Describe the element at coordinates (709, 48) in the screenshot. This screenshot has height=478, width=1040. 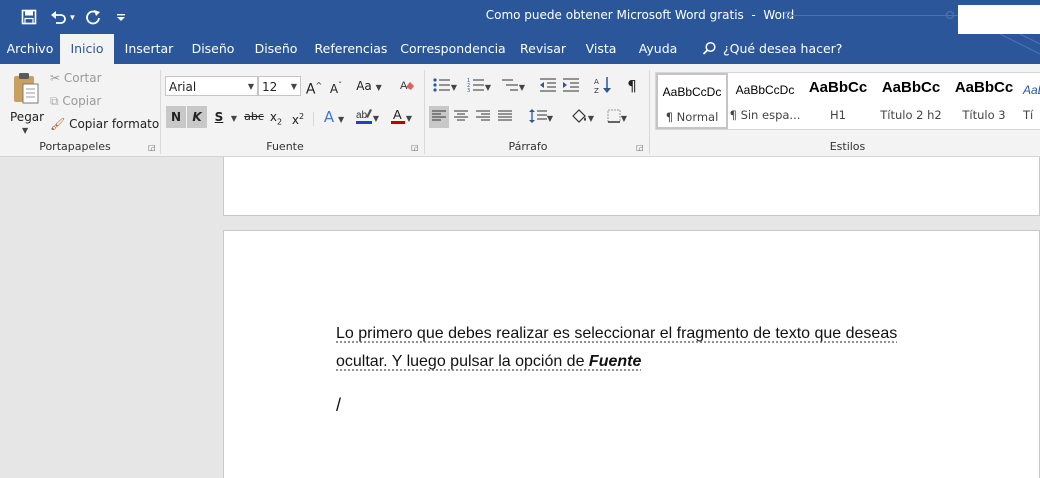
I see `search-icon` at that location.